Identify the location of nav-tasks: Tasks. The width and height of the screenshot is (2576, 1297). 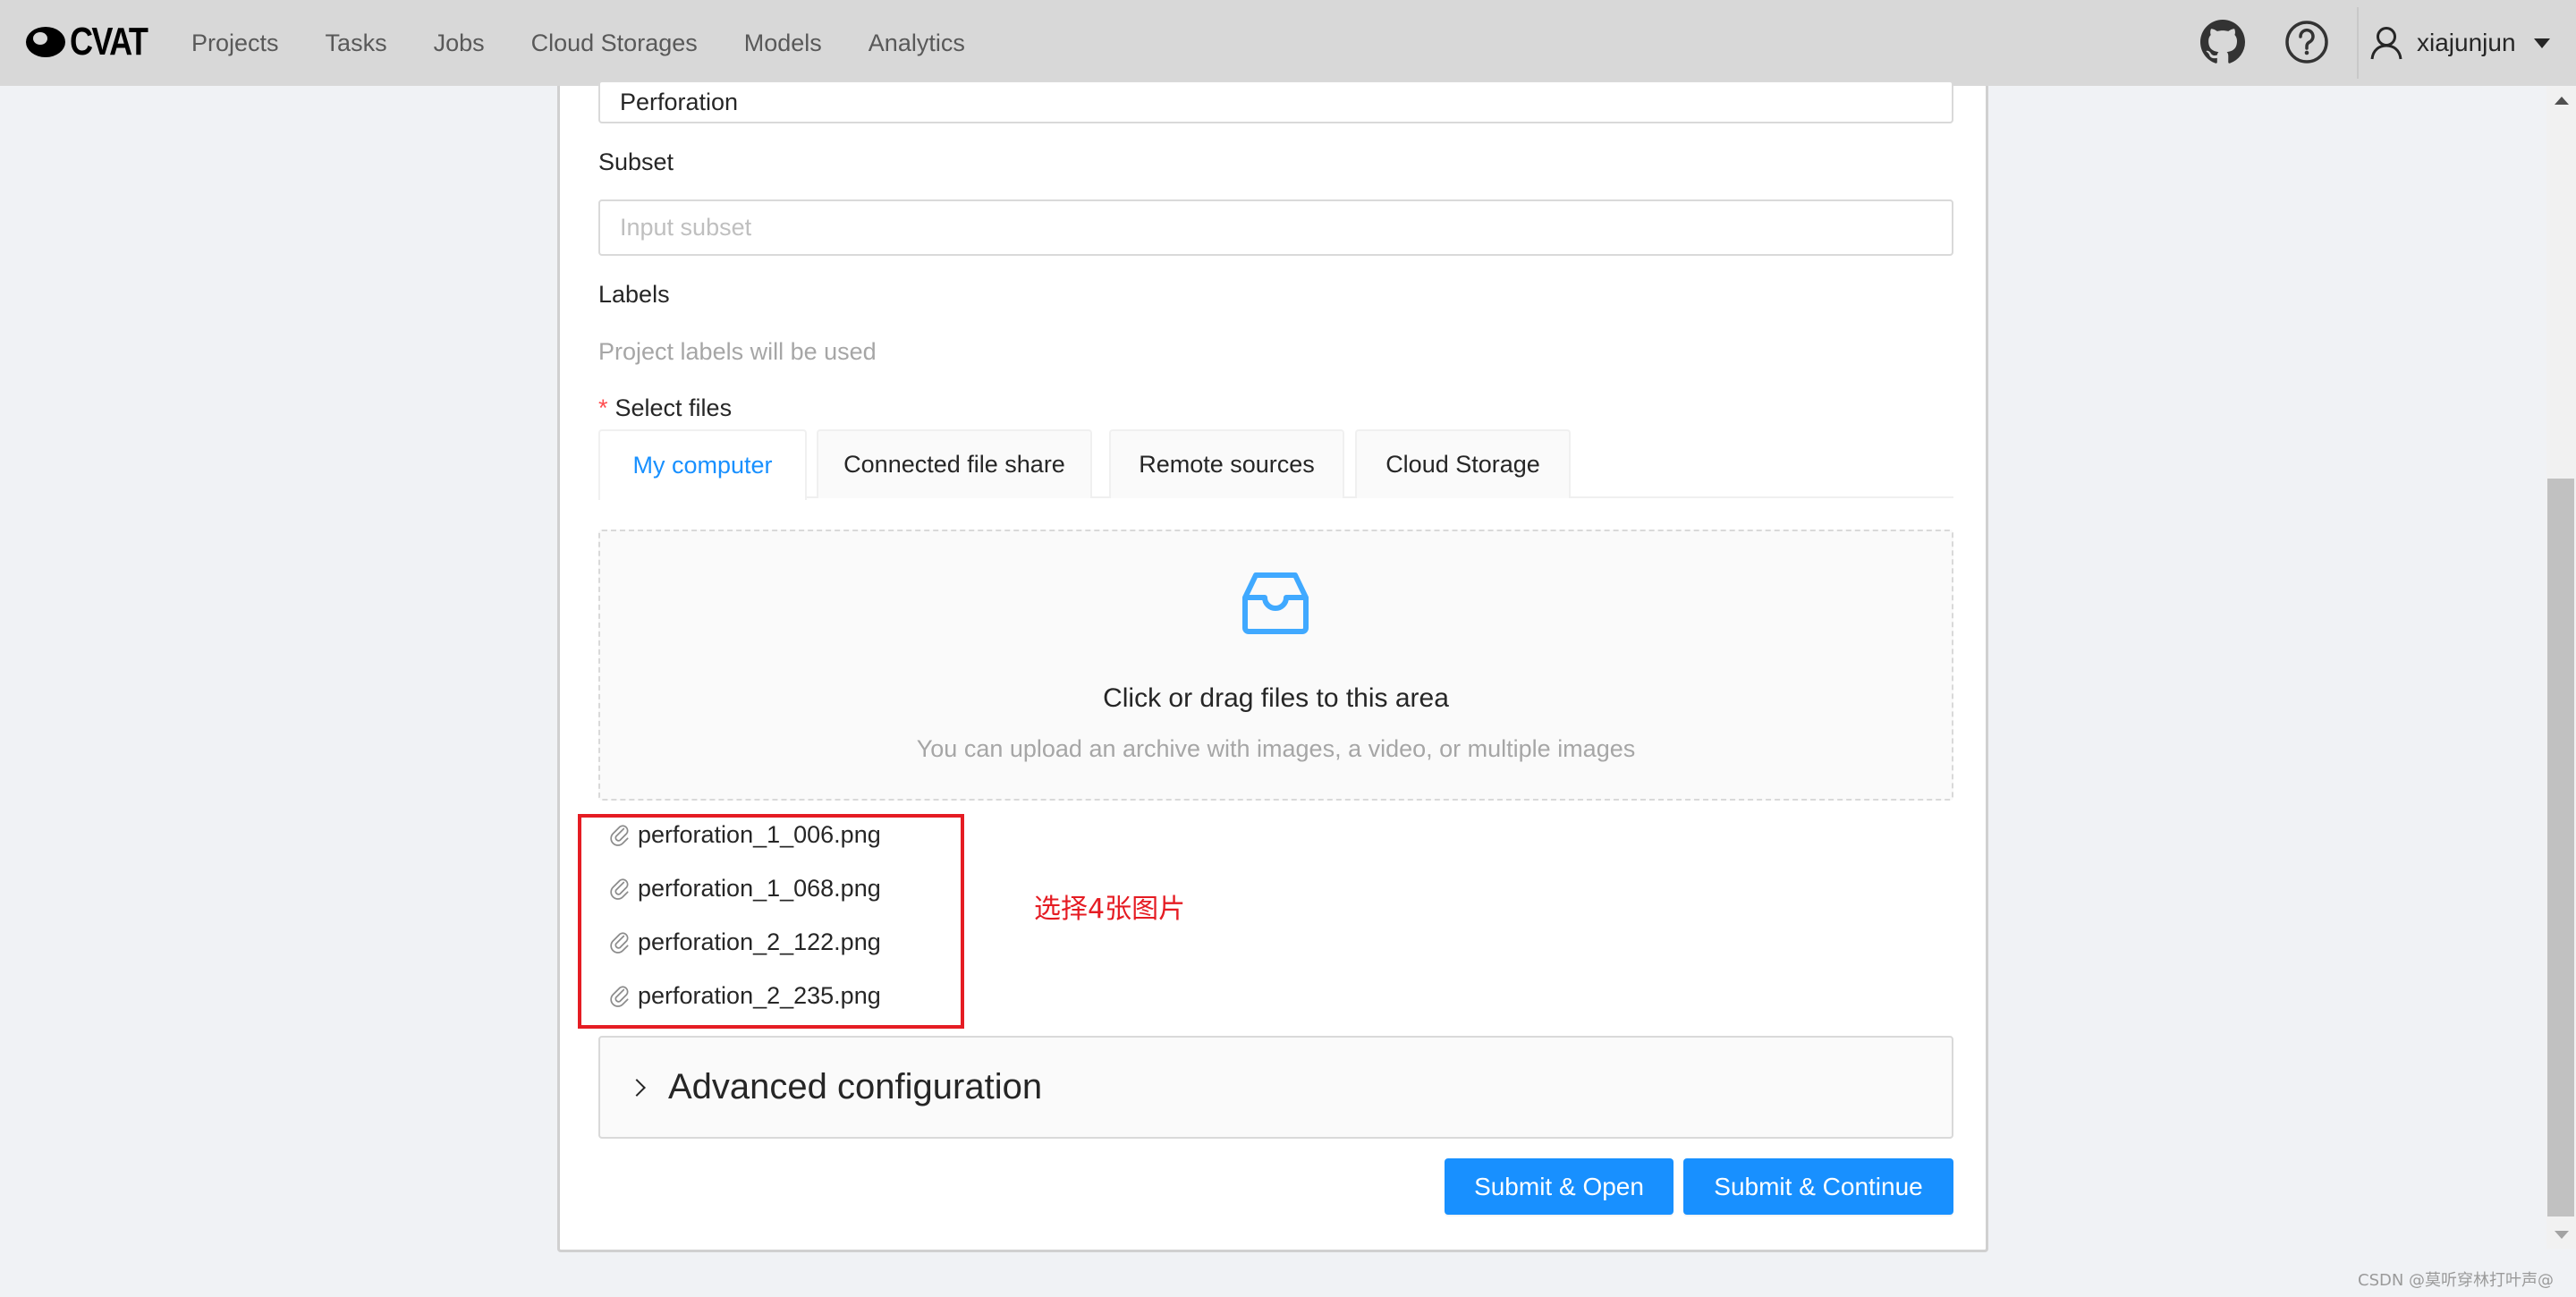
(356, 43).